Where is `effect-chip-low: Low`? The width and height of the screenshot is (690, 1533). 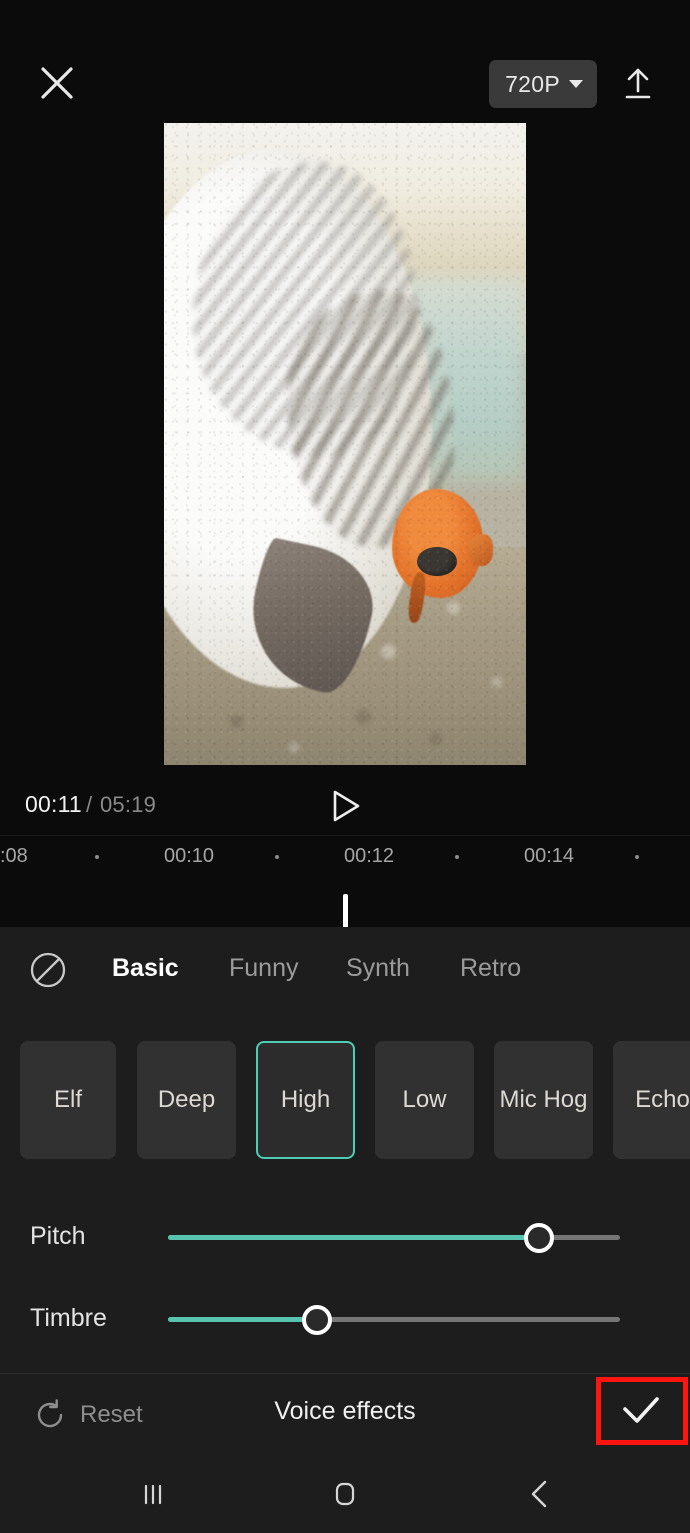
effect-chip-low: Low is located at coordinates (424, 1100).